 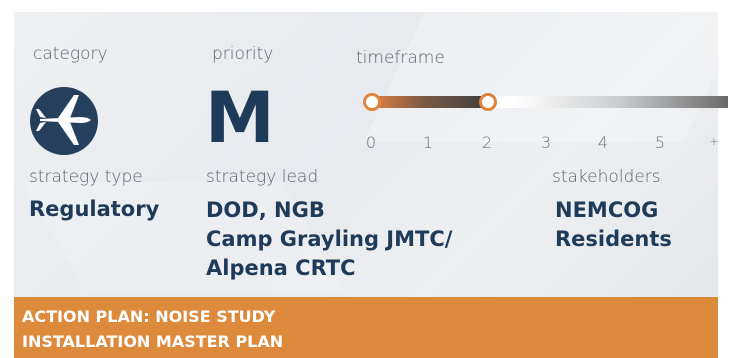 I want to click on strategy-lead-label: strategy lead, so click(x=262, y=177).